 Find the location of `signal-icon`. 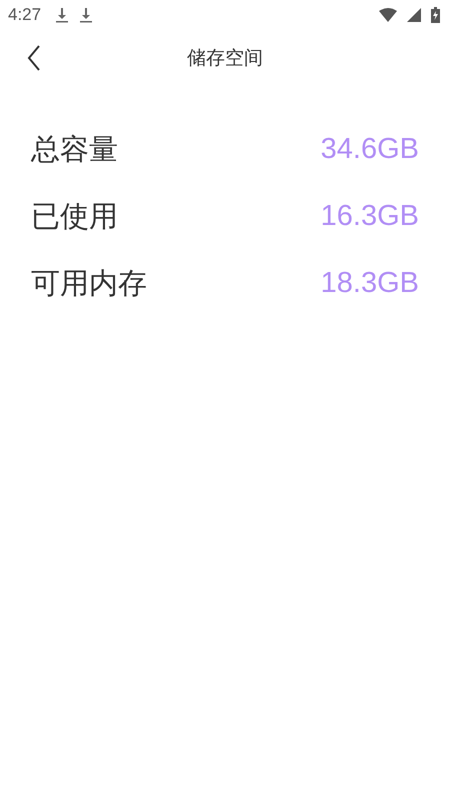

signal-icon is located at coordinates (414, 15).